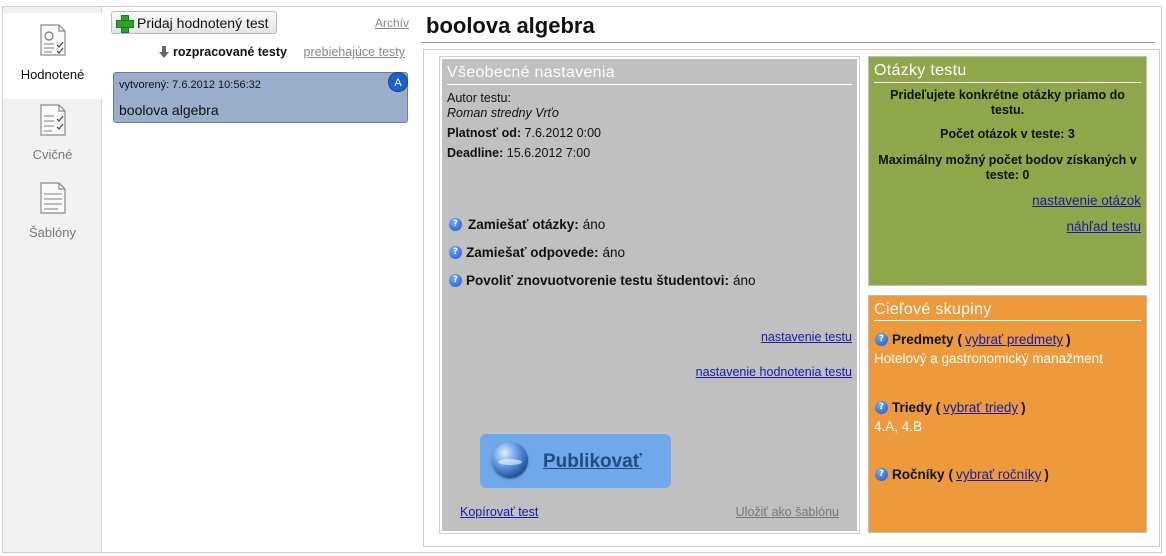  What do you see at coordinates (169, 110) in the screenshot?
I see `test-title: boolova algebra` at bounding box center [169, 110].